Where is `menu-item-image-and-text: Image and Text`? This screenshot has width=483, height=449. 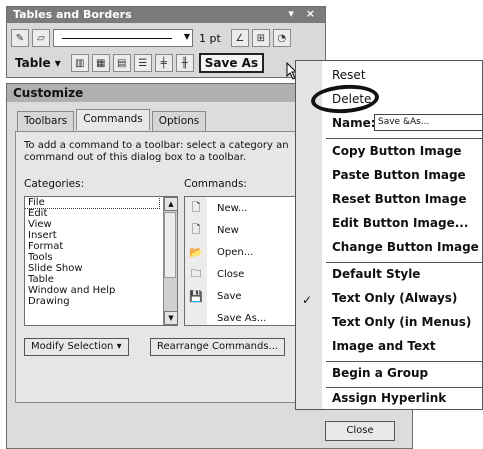 menu-item-image-and-text: Image and Text is located at coordinates (384, 346).